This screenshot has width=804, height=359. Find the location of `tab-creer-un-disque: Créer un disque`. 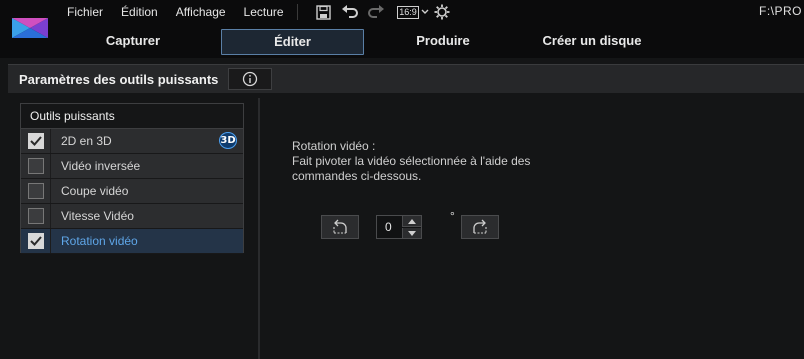

tab-creer-un-disque: Créer un disque is located at coordinates (592, 41).